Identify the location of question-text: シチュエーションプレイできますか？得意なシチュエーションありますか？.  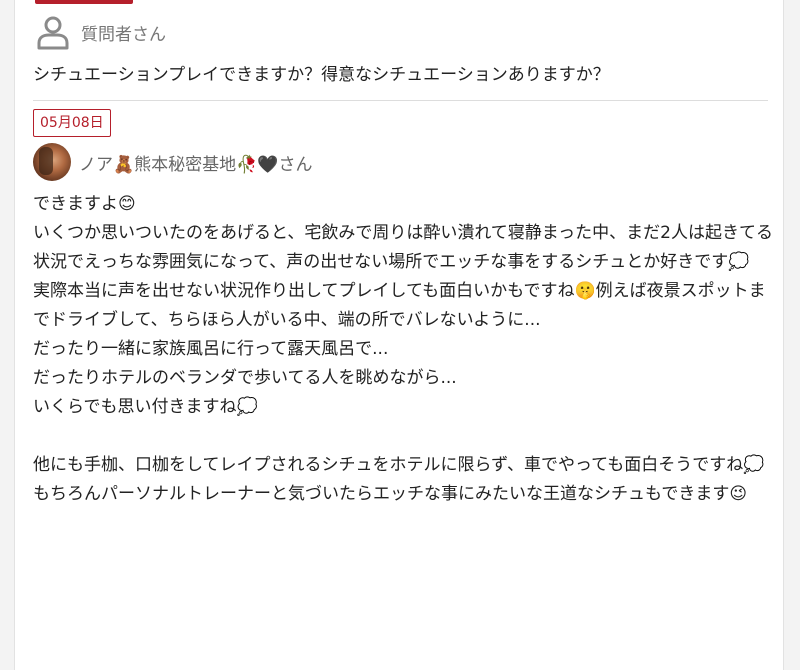
(321, 75).